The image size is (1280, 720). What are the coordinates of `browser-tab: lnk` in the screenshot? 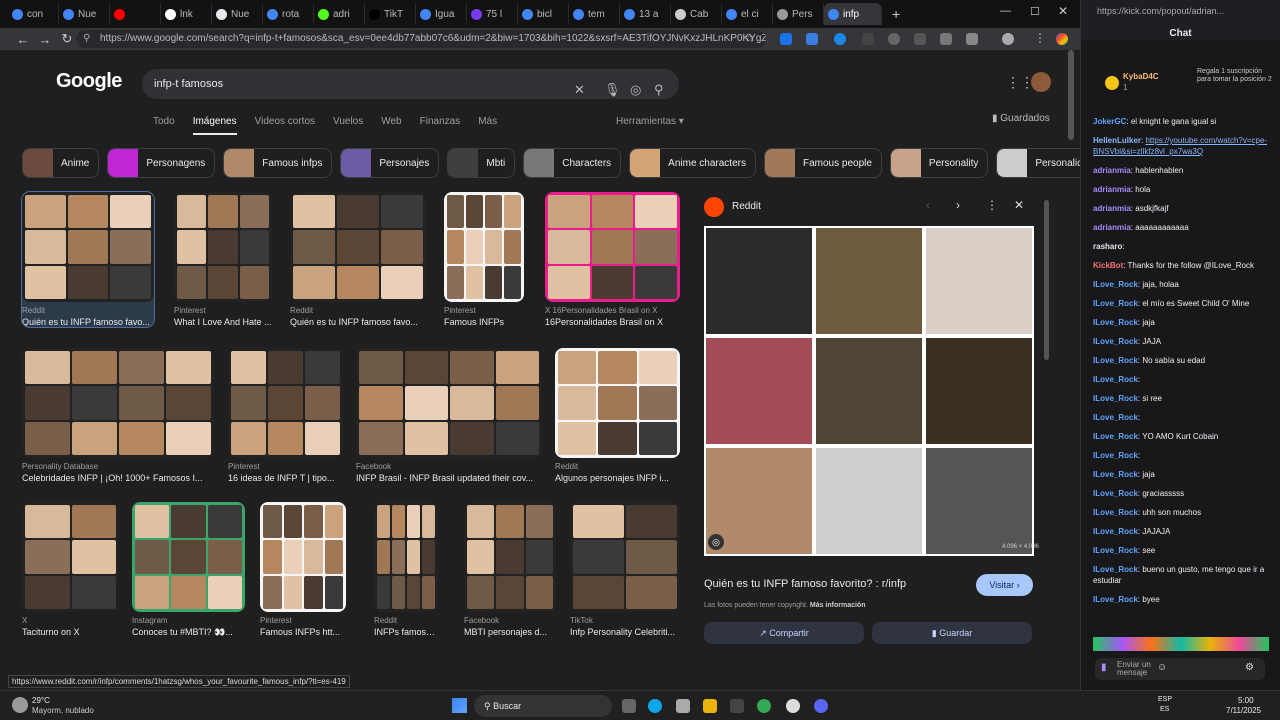 It's located at (186, 14).